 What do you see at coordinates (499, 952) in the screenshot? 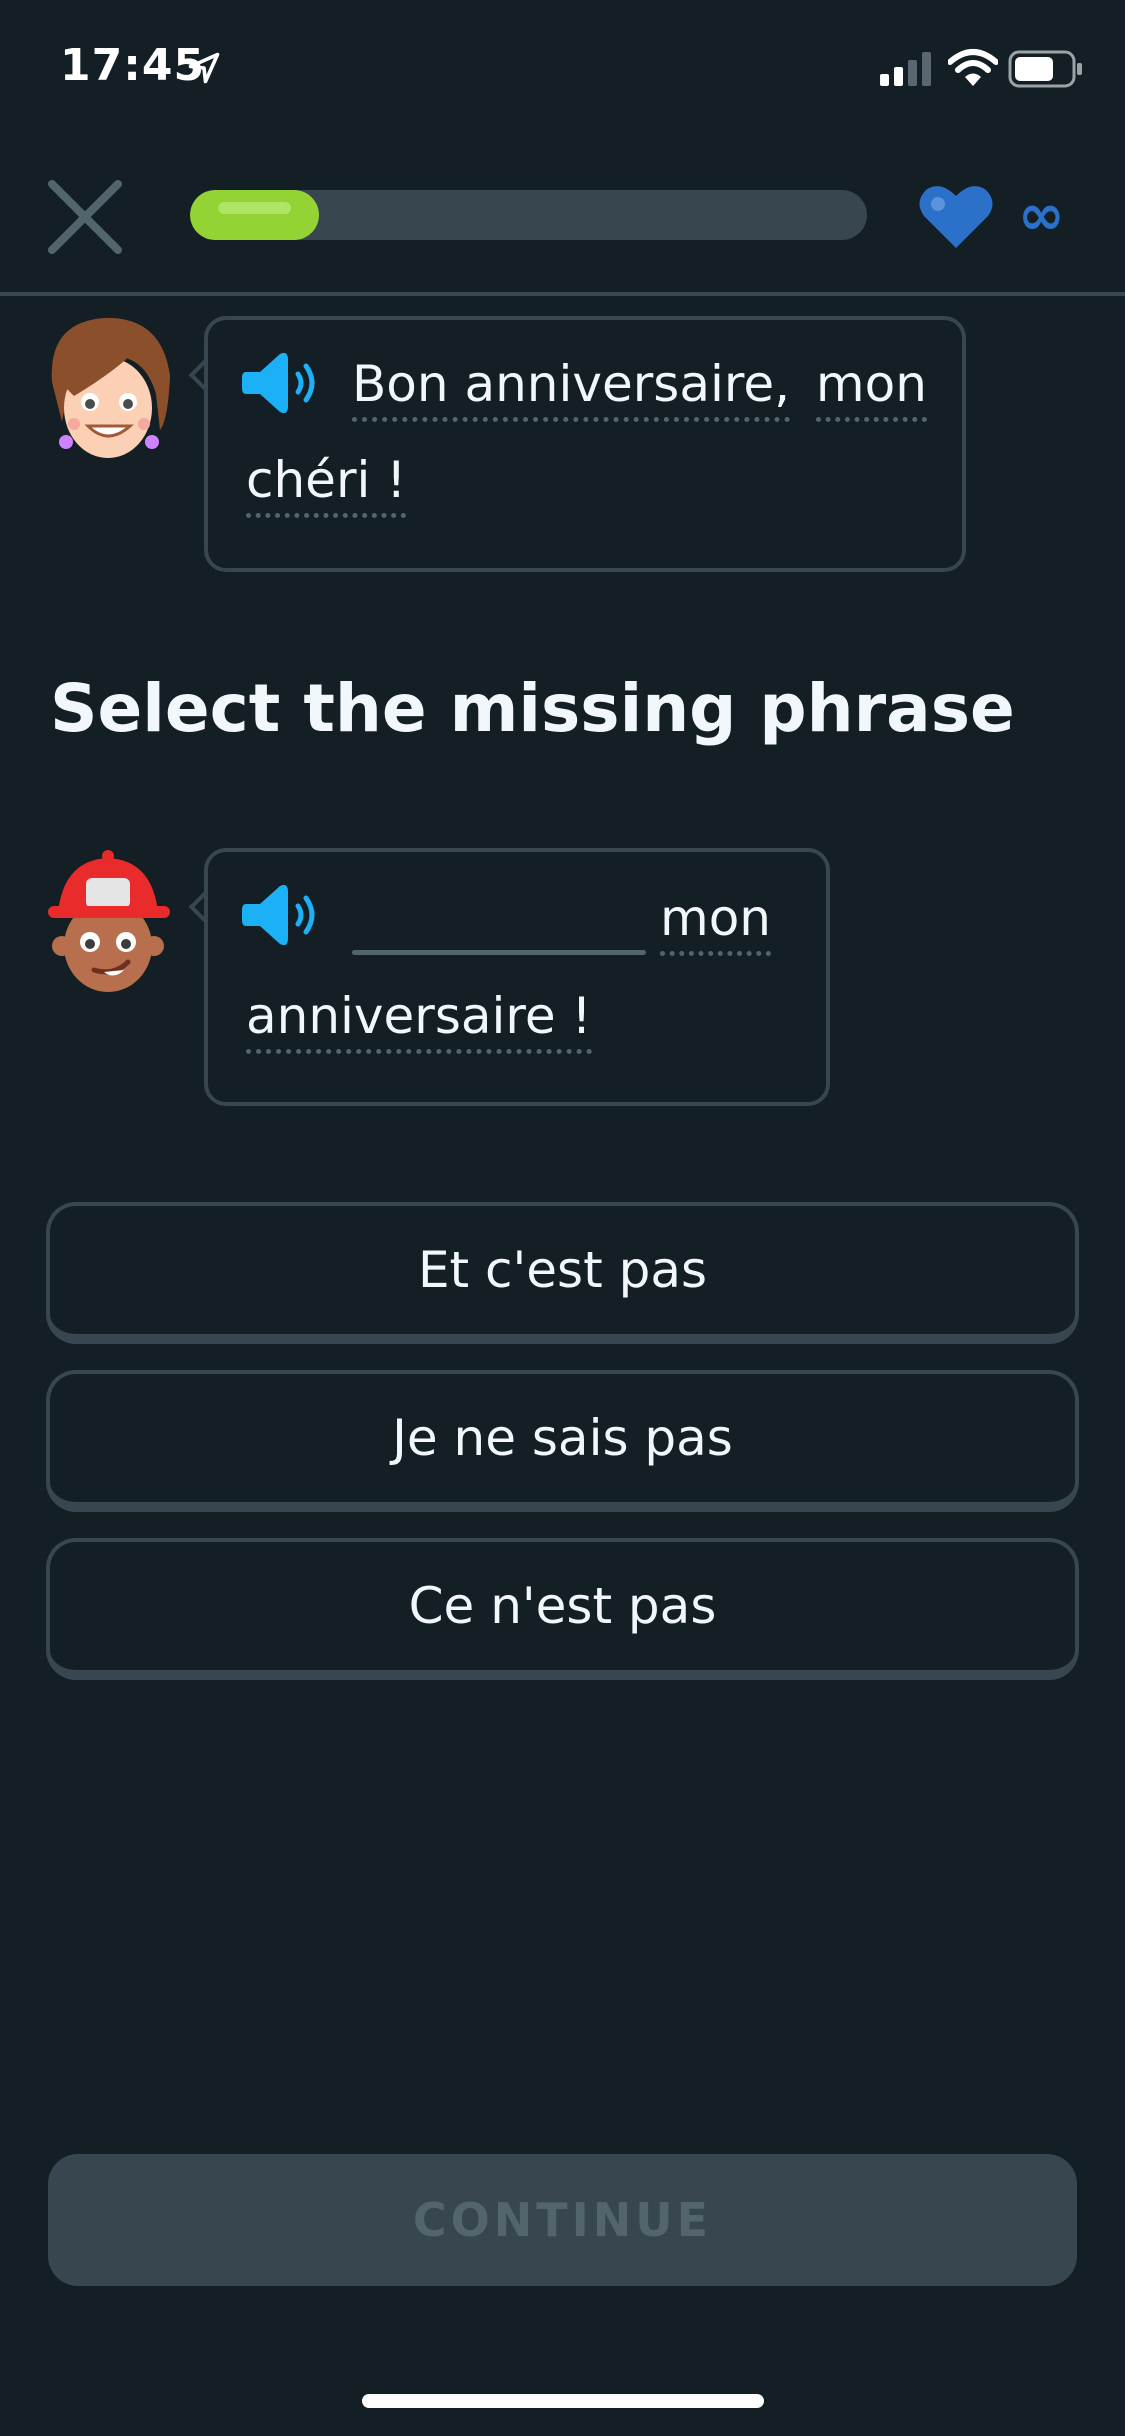
I see `missing-phrase-blank` at bounding box center [499, 952].